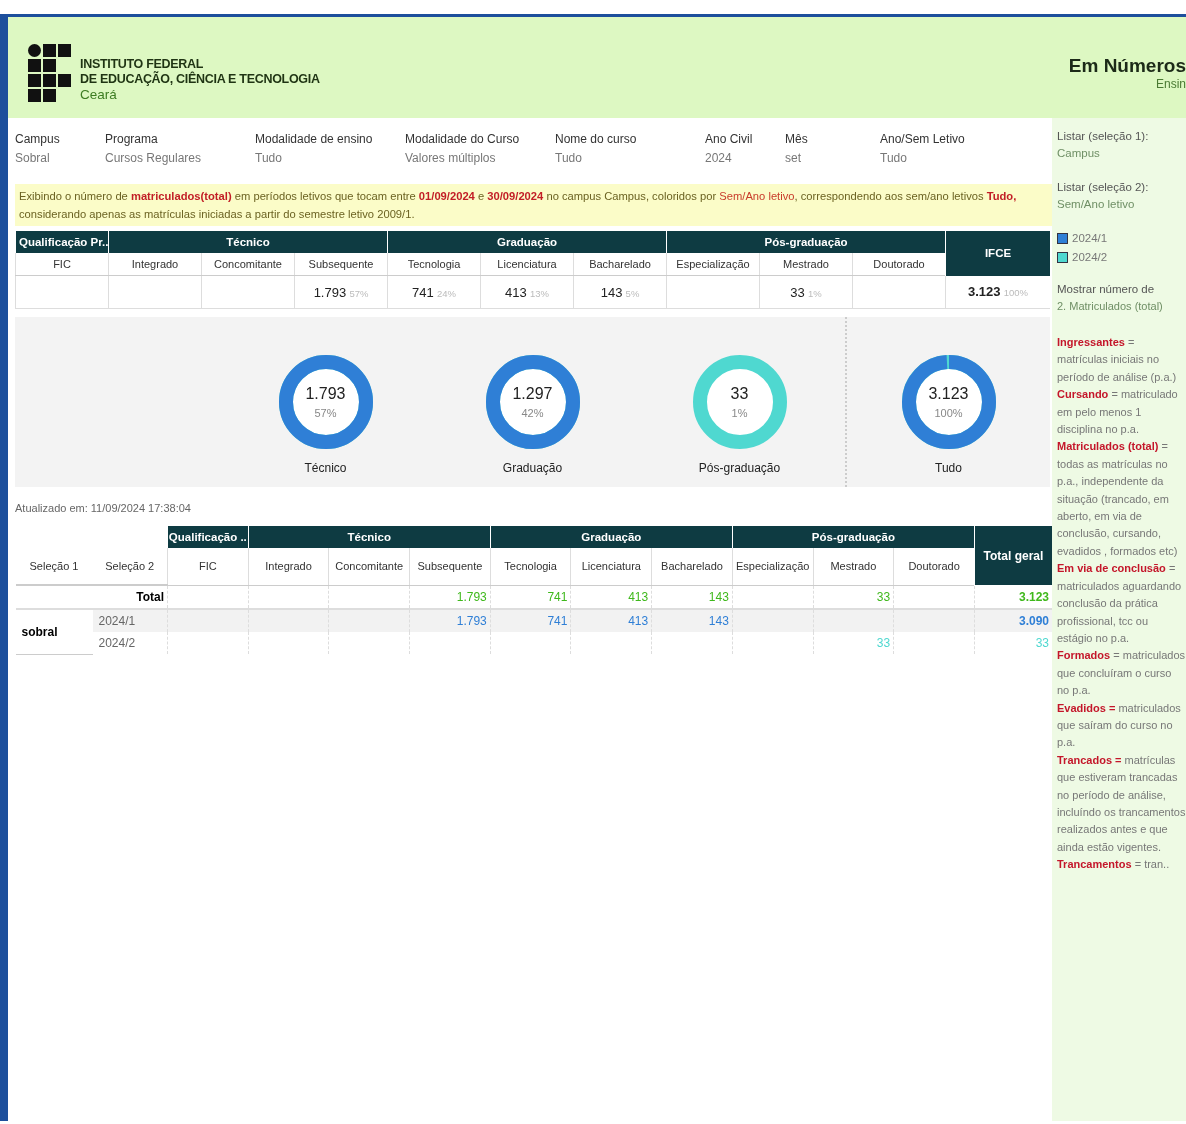 This screenshot has height=1124, width=1186. What do you see at coordinates (180, 158) in the screenshot?
I see `filter-value: Cursos Regulares` at bounding box center [180, 158].